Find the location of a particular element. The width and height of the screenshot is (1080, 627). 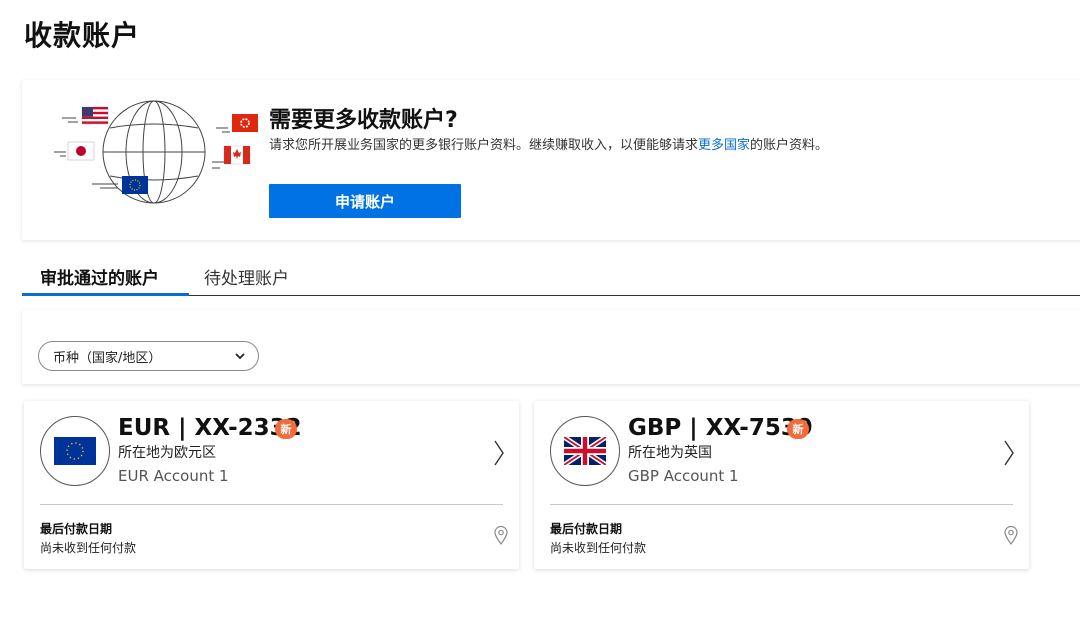

jp-flag-icon is located at coordinates (81, 151).